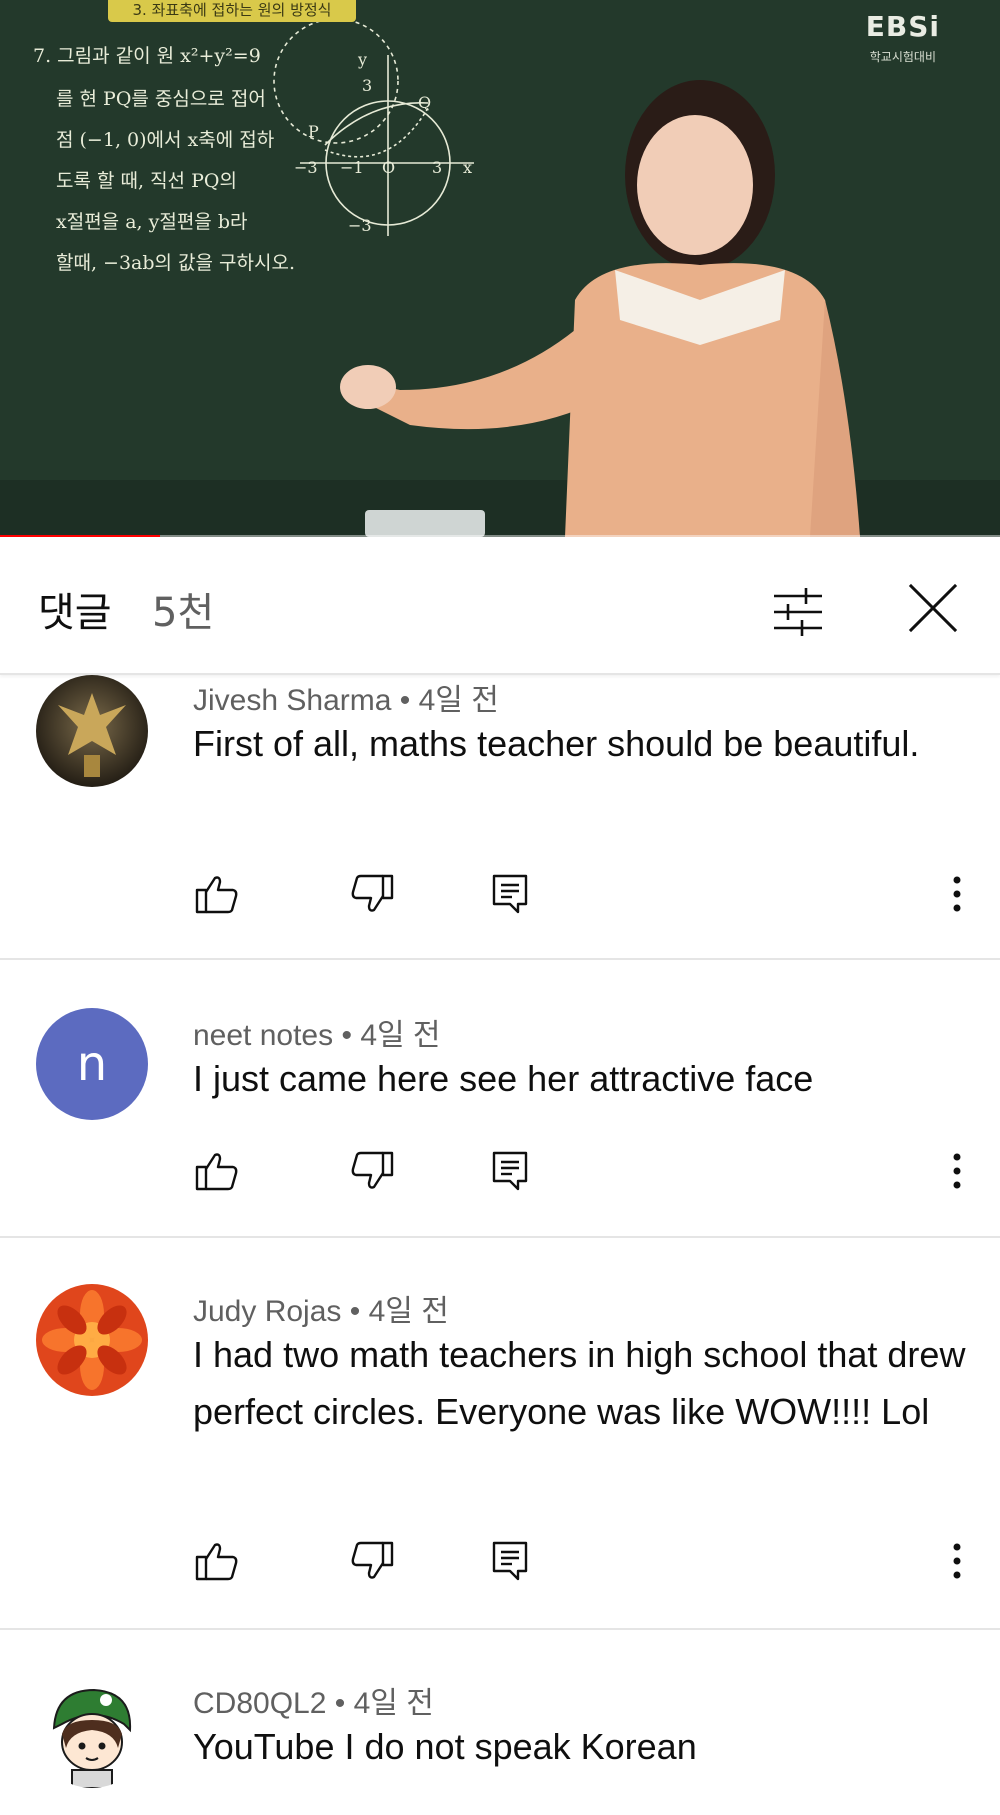 The height and width of the screenshot is (1815, 1000). What do you see at coordinates (176, 263) in the screenshot?
I see `problem-line: 할때, −3ab의 값을 구하시오.` at bounding box center [176, 263].